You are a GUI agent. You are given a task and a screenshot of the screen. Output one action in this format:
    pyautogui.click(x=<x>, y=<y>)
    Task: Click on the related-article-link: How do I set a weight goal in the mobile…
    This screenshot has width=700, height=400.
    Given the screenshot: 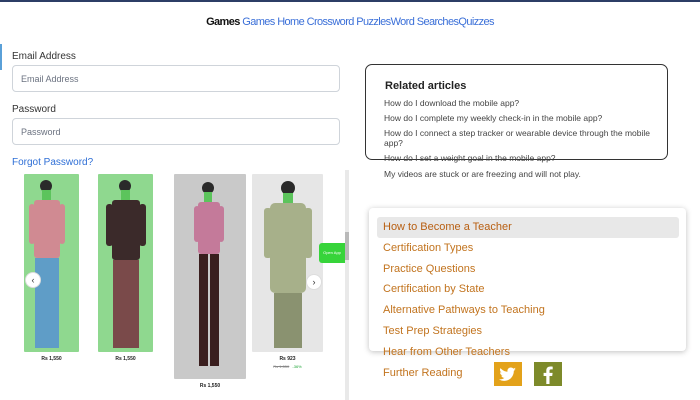 What is the action you would take?
    pyautogui.click(x=521, y=158)
    